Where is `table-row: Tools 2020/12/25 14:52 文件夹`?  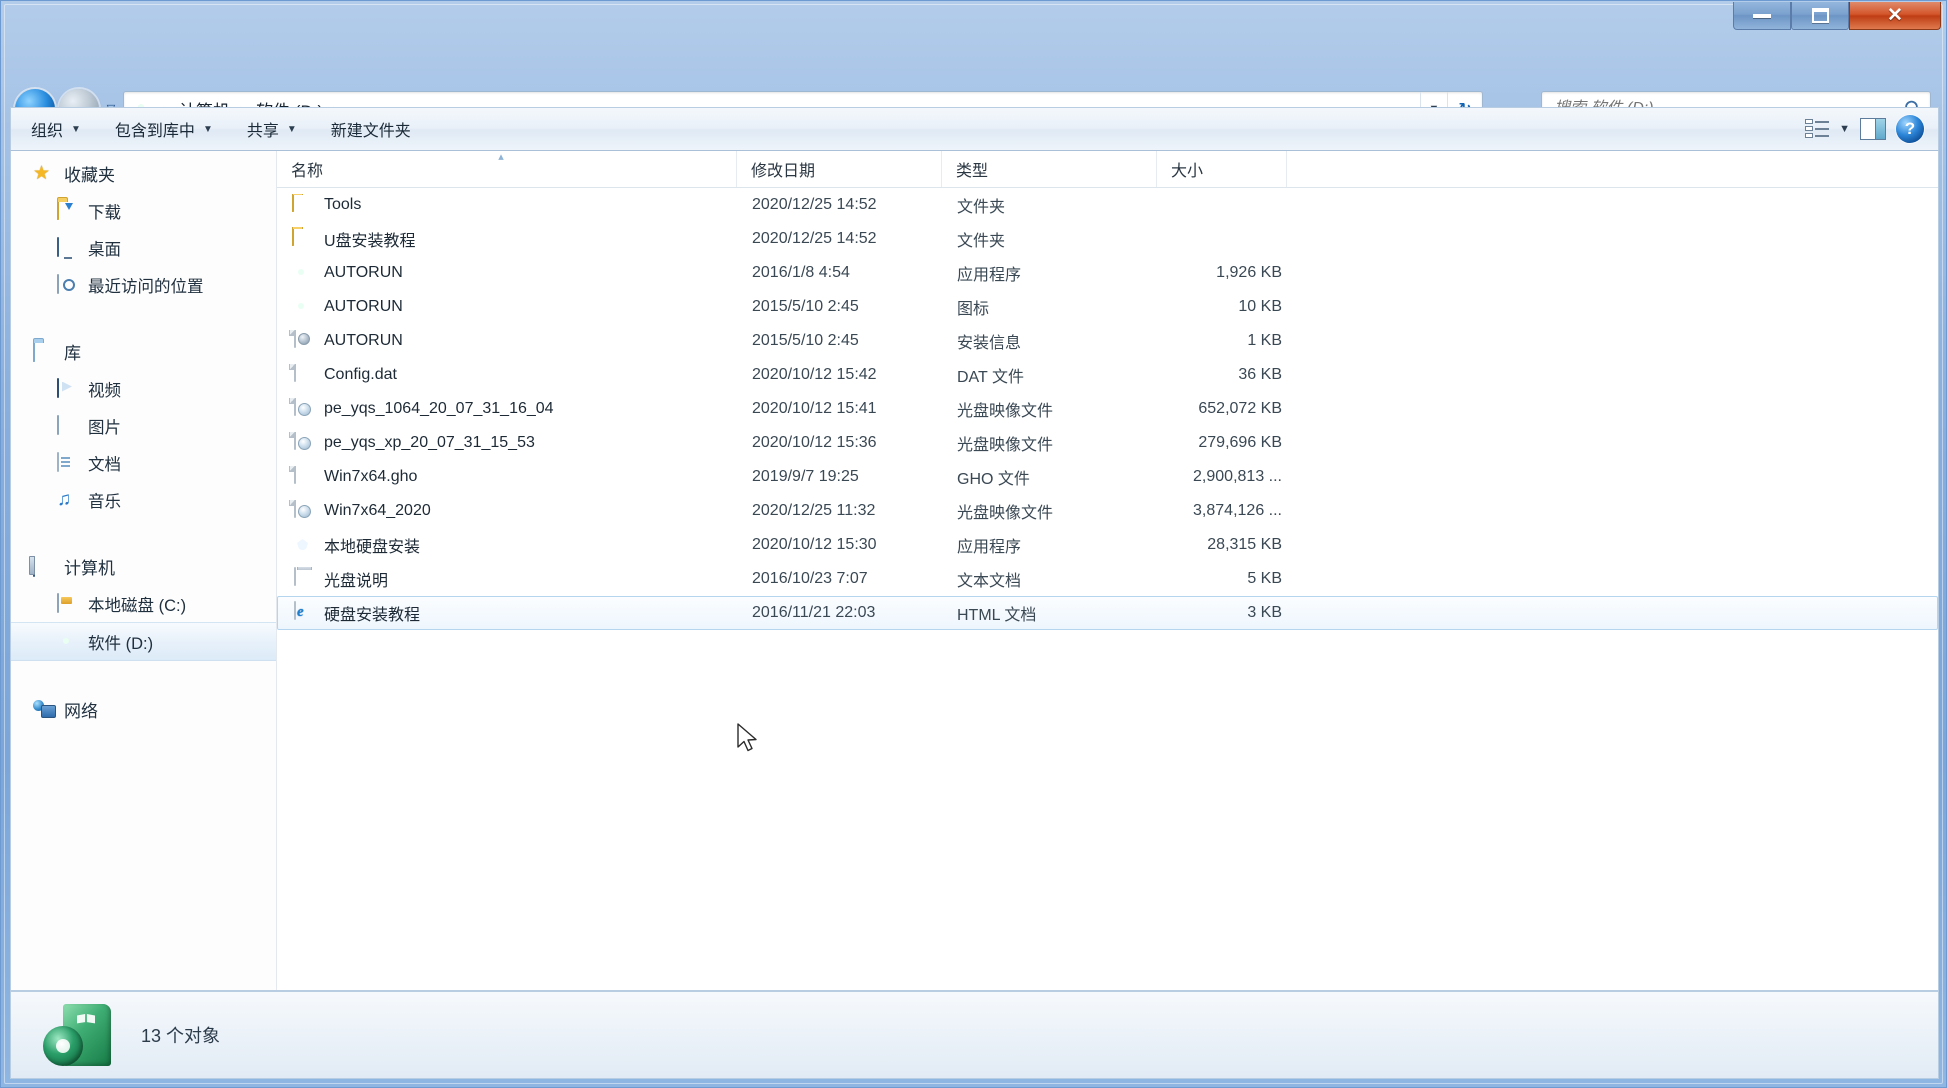 table-row: Tools 2020/12/25 14:52 文件夹 is located at coordinates (1107, 205).